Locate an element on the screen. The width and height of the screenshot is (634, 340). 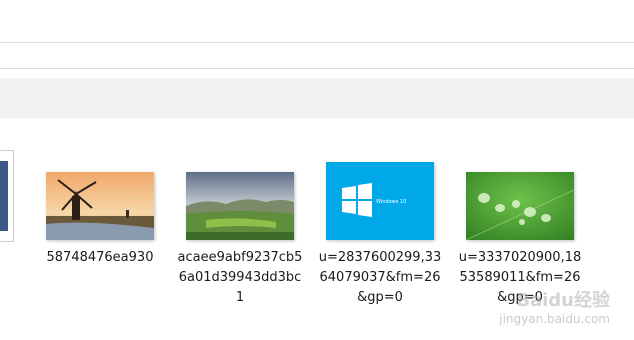
file-item: acaee9abf9237cb56a01d39943dd3bc1 is located at coordinates (240, 240).